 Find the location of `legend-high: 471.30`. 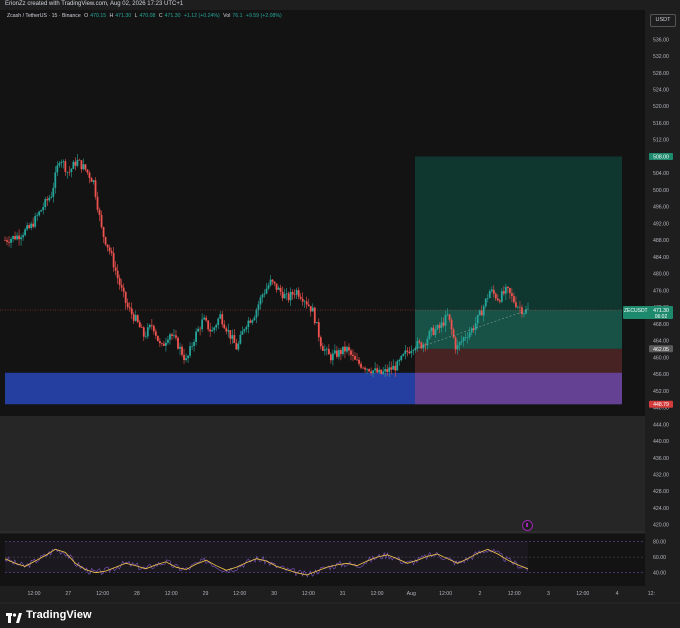

legend-high: 471.30 is located at coordinates (123, 16).